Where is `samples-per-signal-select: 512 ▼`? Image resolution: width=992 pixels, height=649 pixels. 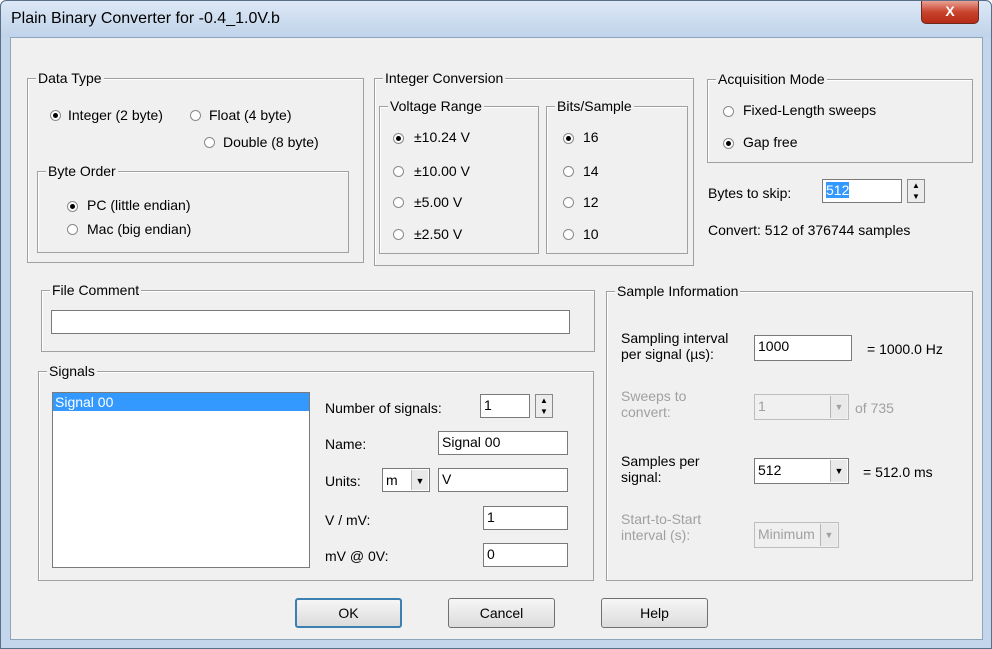 samples-per-signal-select: 512 ▼ is located at coordinates (801, 471).